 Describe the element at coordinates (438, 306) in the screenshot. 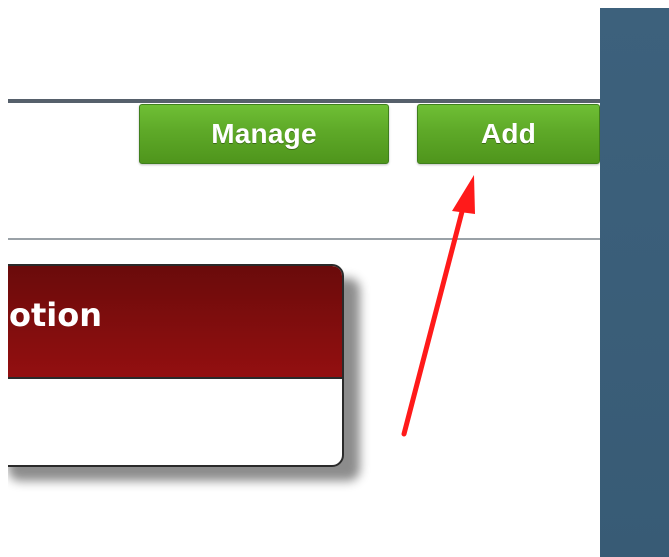

I see `red-arrow-icon` at that location.